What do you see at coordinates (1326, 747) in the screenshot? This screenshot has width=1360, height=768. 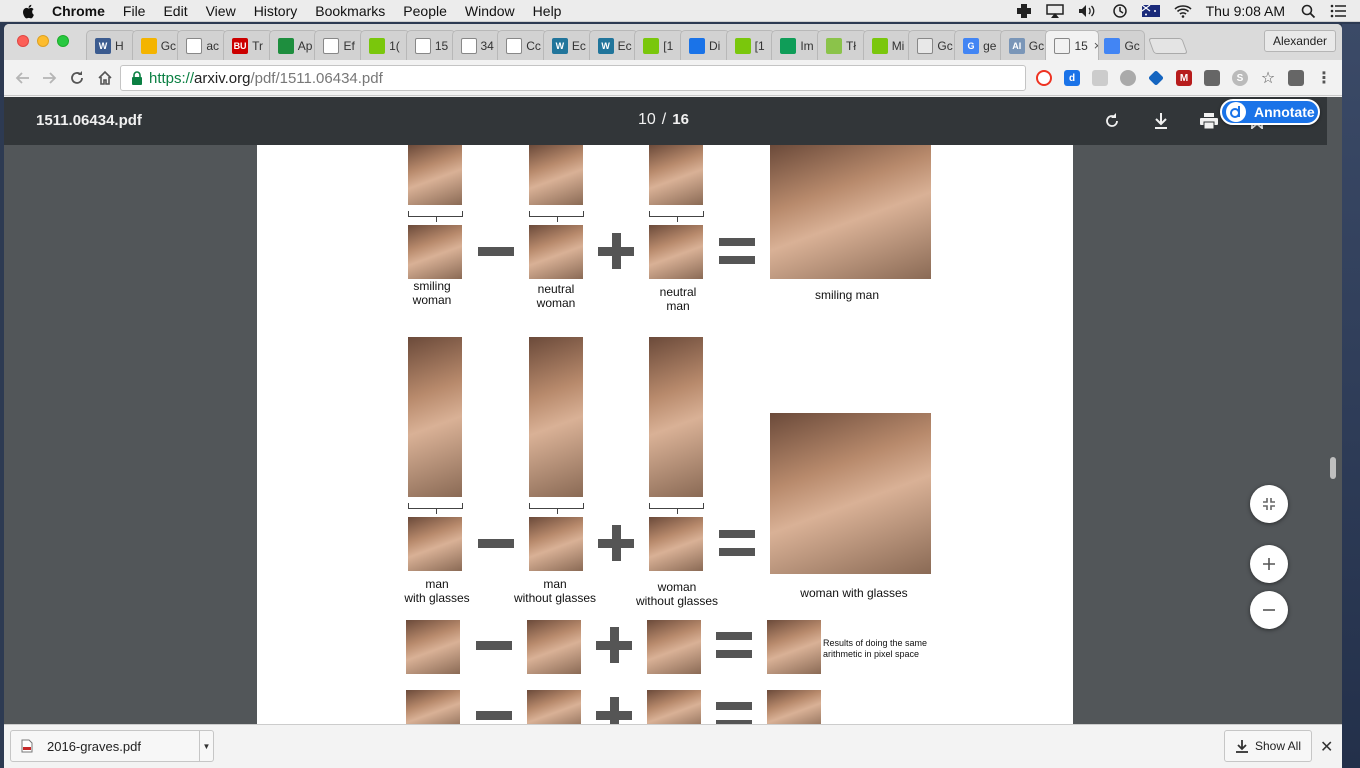 I see `shelf-close-icon: ✕` at bounding box center [1326, 747].